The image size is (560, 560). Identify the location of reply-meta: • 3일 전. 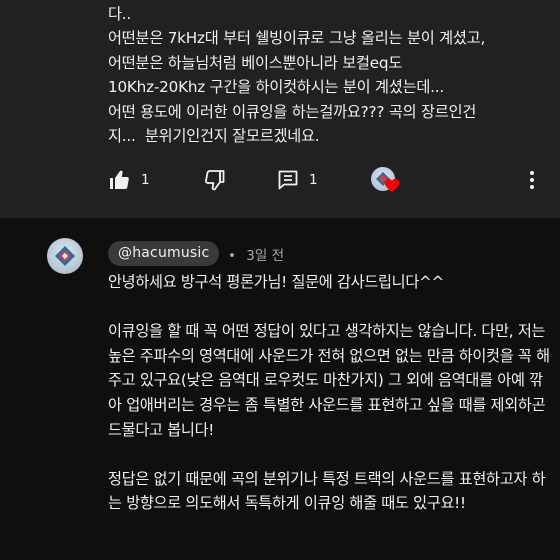
(256, 254).